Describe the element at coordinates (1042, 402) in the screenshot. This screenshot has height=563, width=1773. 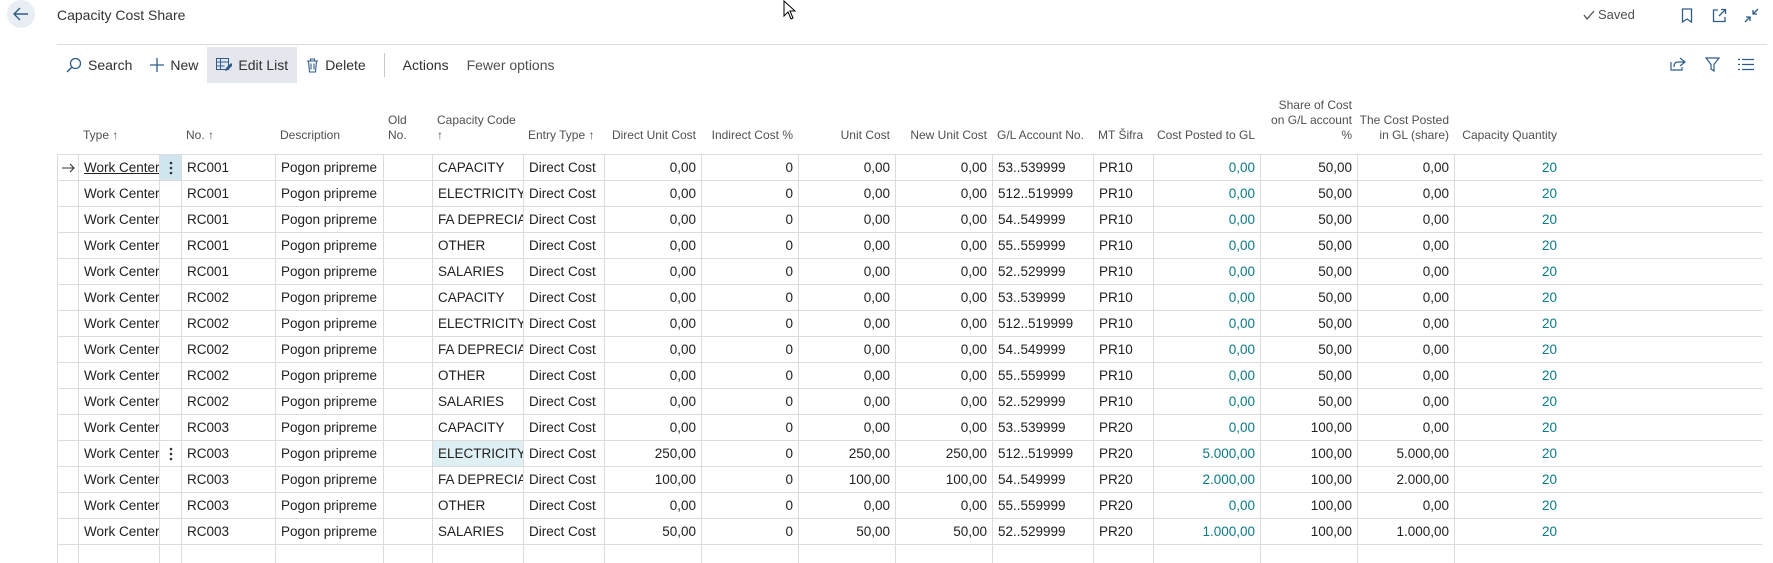
I see `cell-gl-account-no: 52..529999` at that location.